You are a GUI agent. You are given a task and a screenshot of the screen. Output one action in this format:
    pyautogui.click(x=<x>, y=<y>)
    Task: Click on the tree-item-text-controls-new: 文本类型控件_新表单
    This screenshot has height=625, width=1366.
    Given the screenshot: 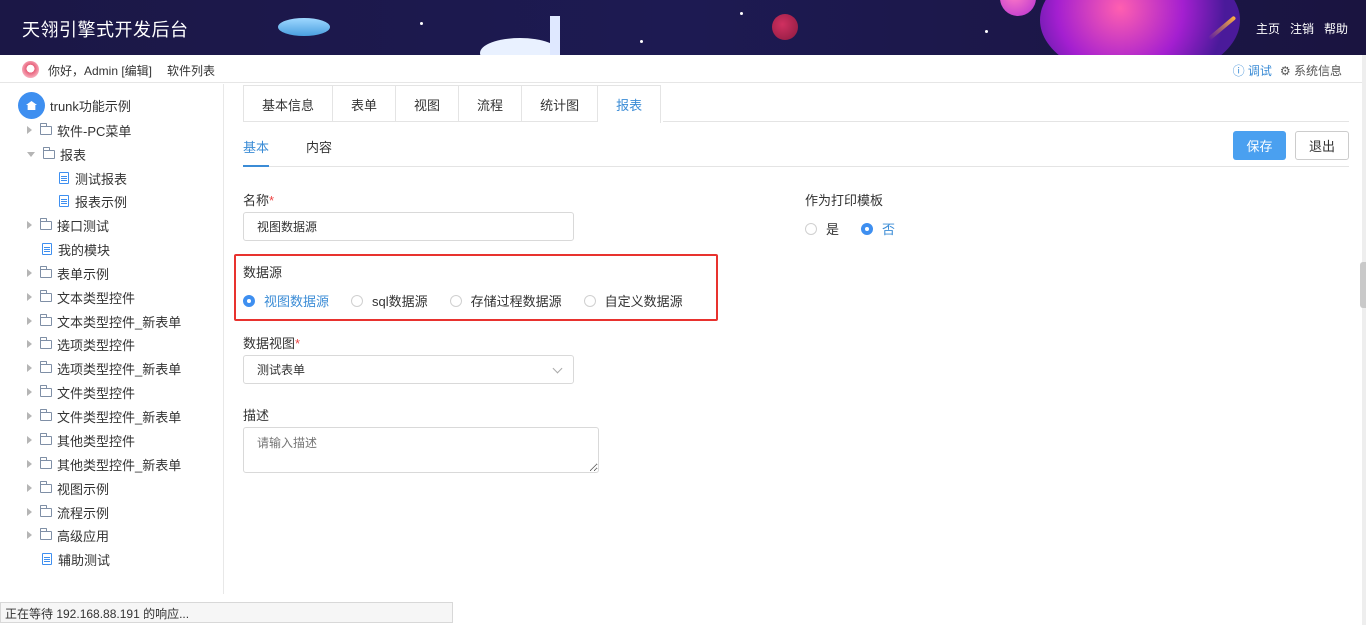 What is the action you would take?
    pyautogui.click(x=104, y=321)
    